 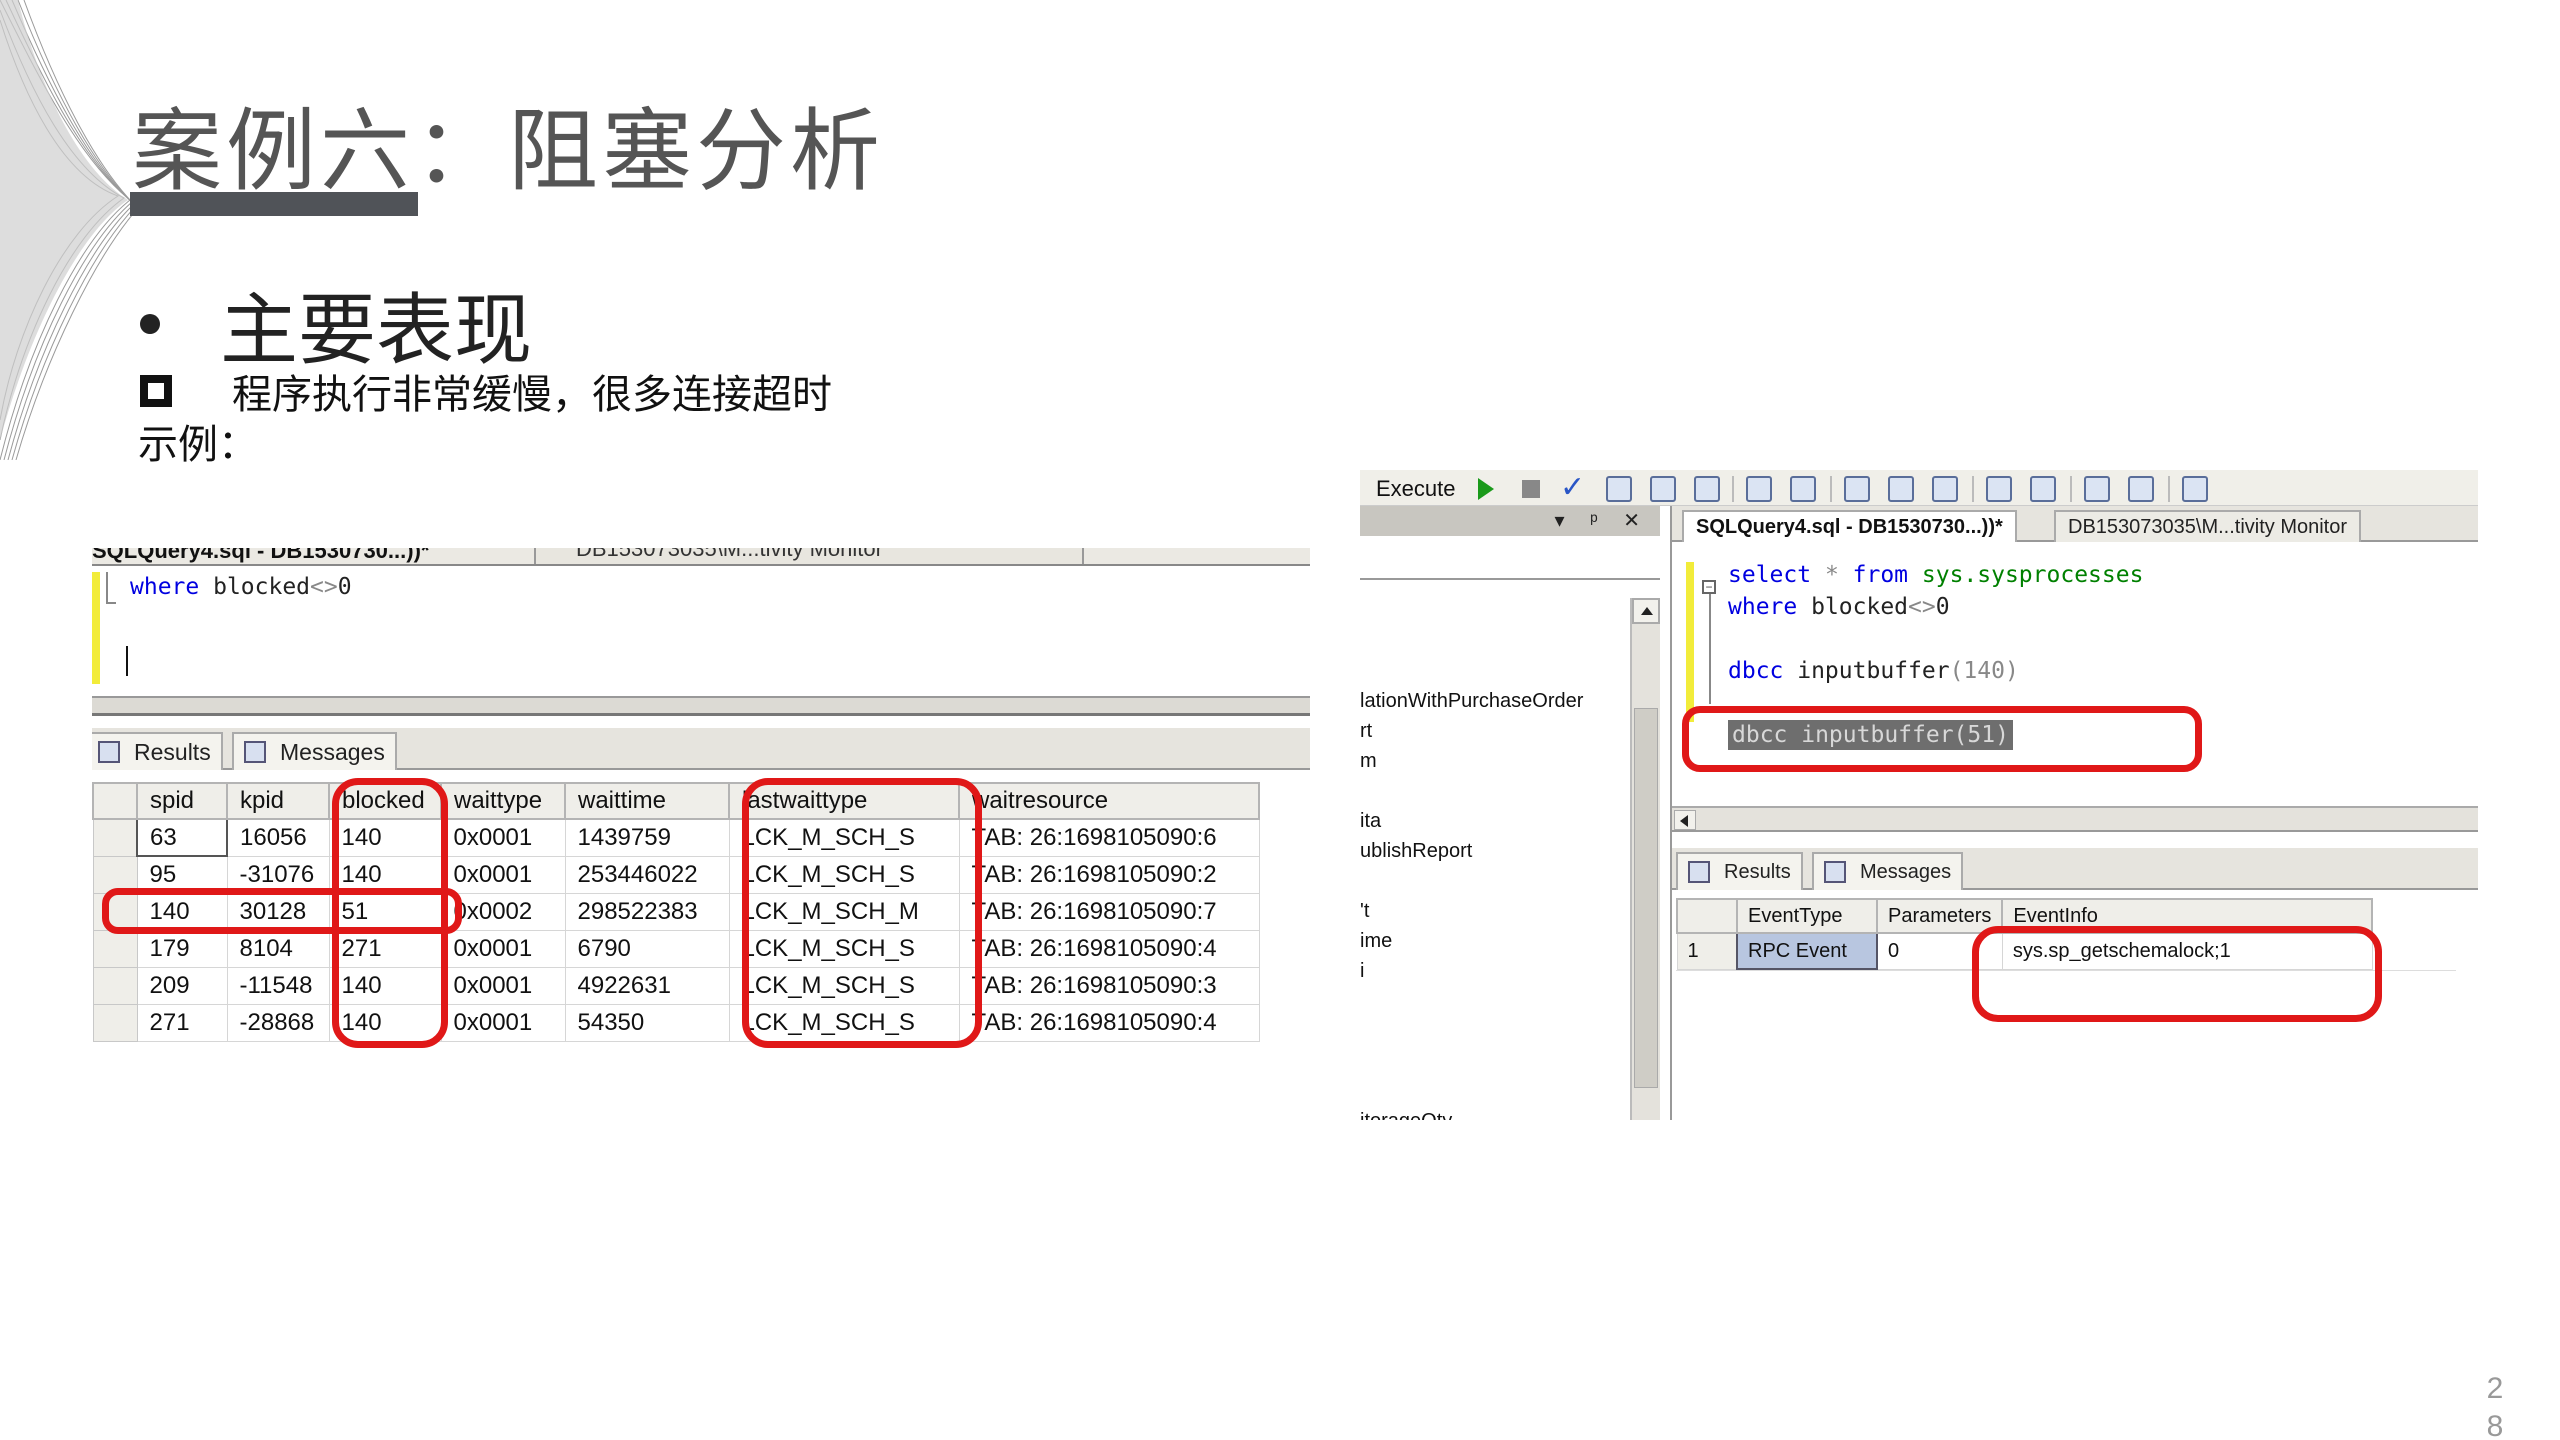 What do you see at coordinates (647, 948) in the screenshot?
I see `cell-waittime: 6790` at bounding box center [647, 948].